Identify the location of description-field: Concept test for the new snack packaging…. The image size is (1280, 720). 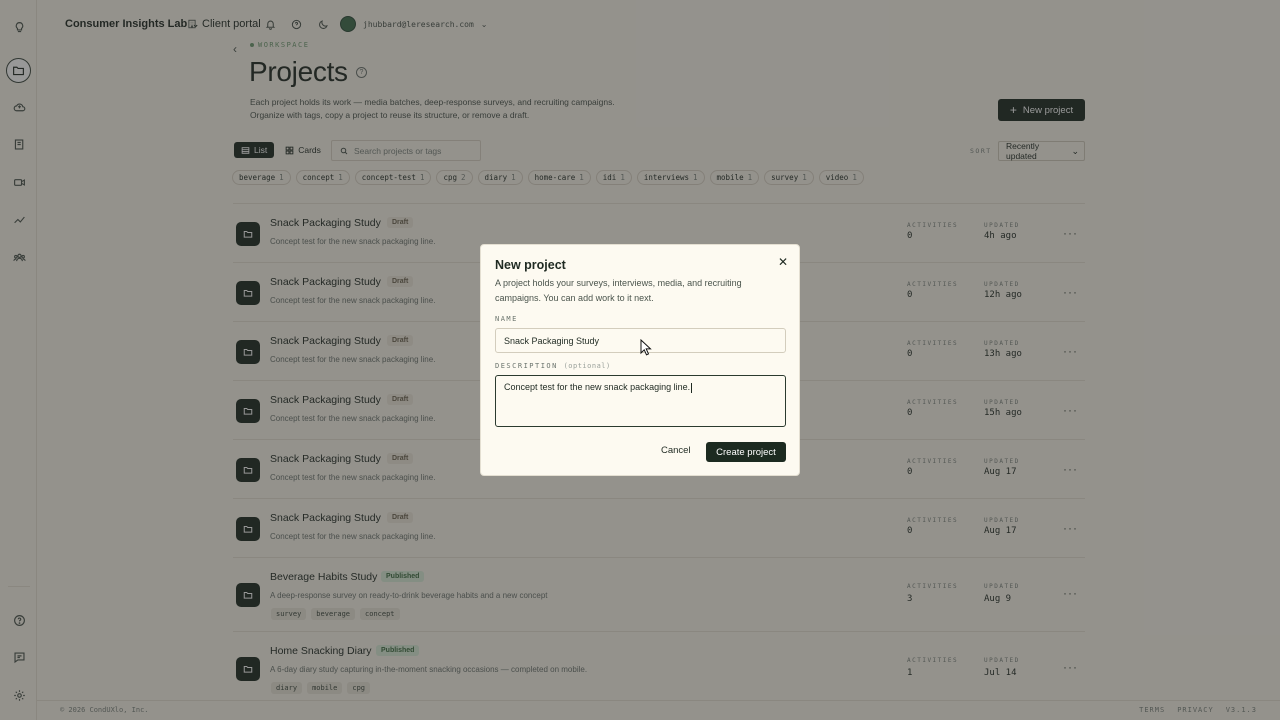
(640, 401).